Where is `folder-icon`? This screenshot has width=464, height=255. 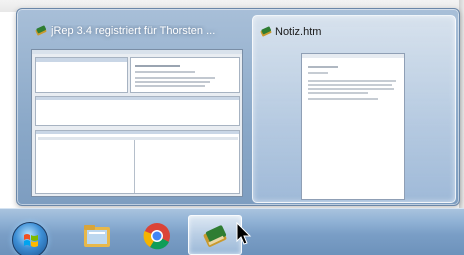 folder-icon is located at coordinates (97, 236).